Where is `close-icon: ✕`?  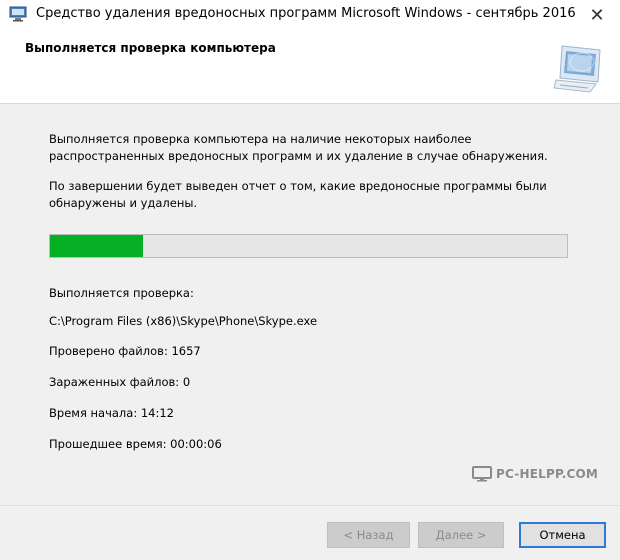
close-icon: ✕ is located at coordinates (597, 15).